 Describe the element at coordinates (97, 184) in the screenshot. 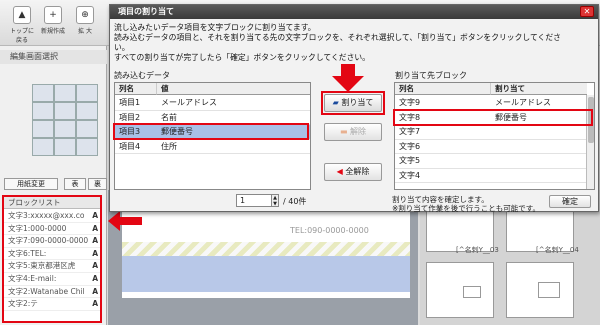

I see `back-side-button: 裏` at that location.